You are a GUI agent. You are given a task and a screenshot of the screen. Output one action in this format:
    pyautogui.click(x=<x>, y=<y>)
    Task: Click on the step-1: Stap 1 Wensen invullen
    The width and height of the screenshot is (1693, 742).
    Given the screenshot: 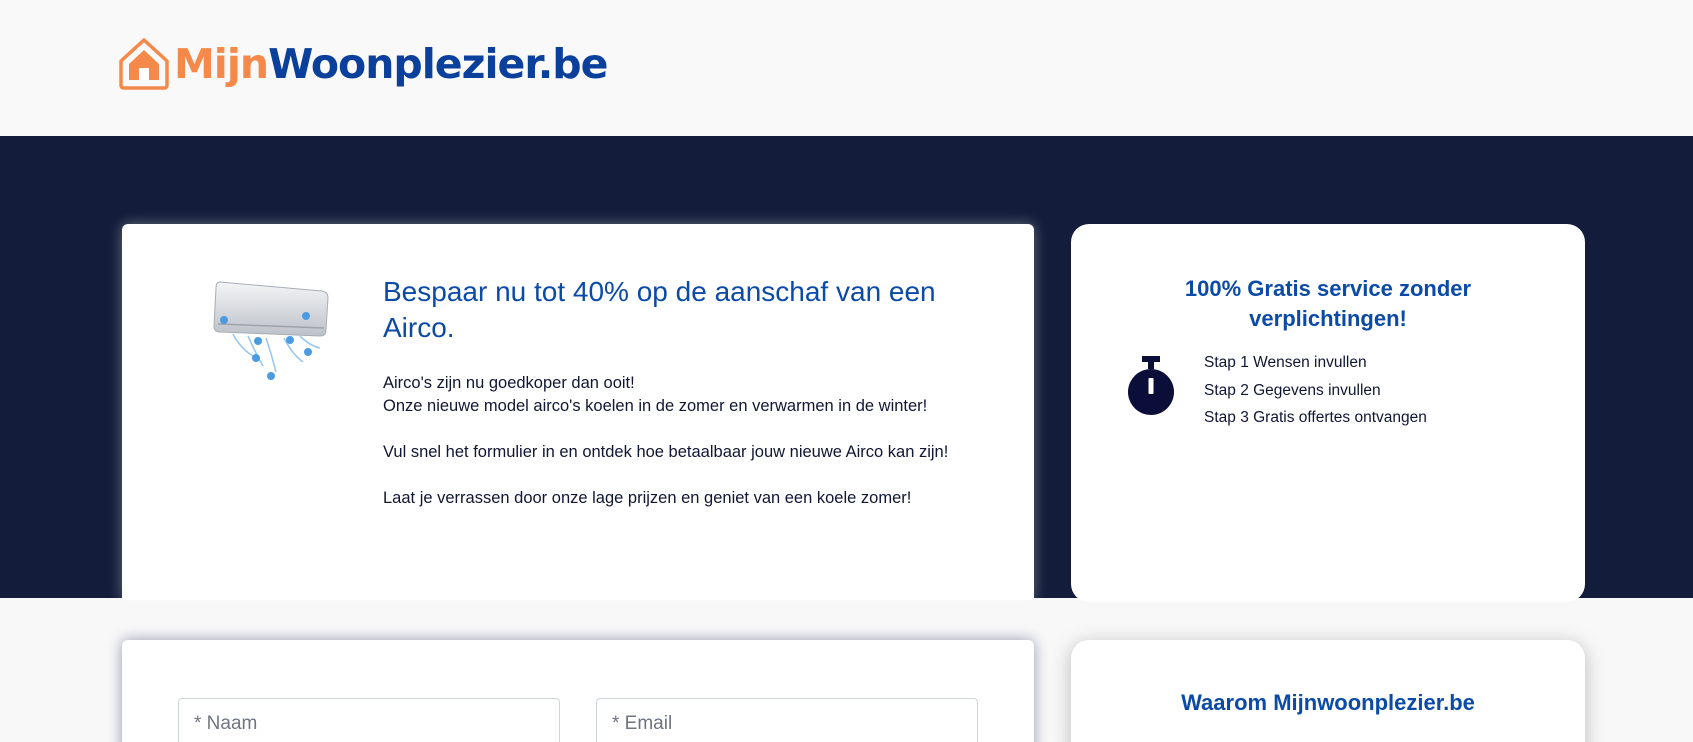 What is the action you would take?
    pyautogui.click(x=1285, y=362)
    